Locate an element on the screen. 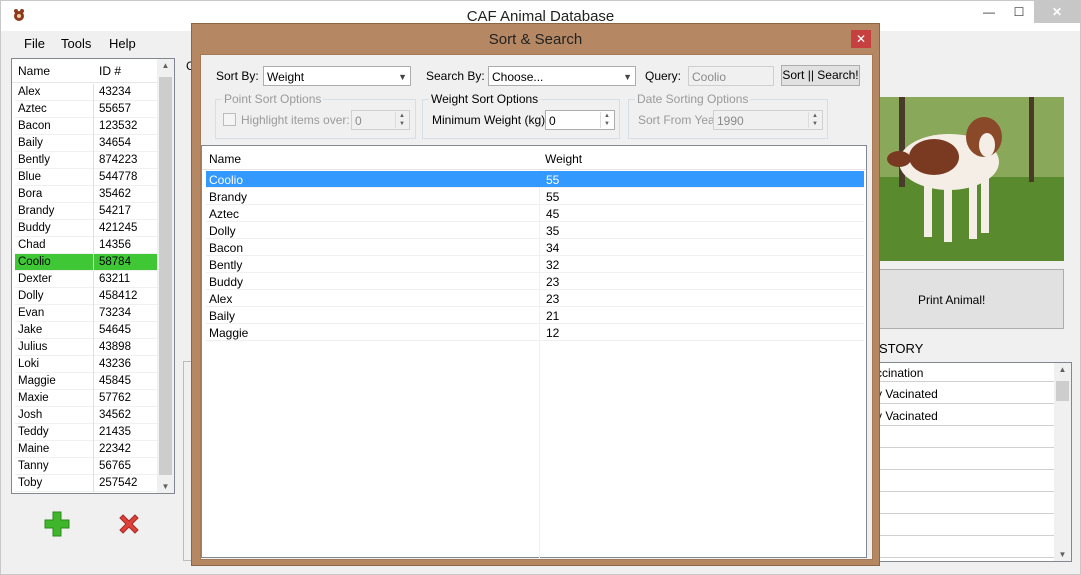 The width and height of the screenshot is (1081, 575). animal-name: Maine is located at coordinates (34, 449).